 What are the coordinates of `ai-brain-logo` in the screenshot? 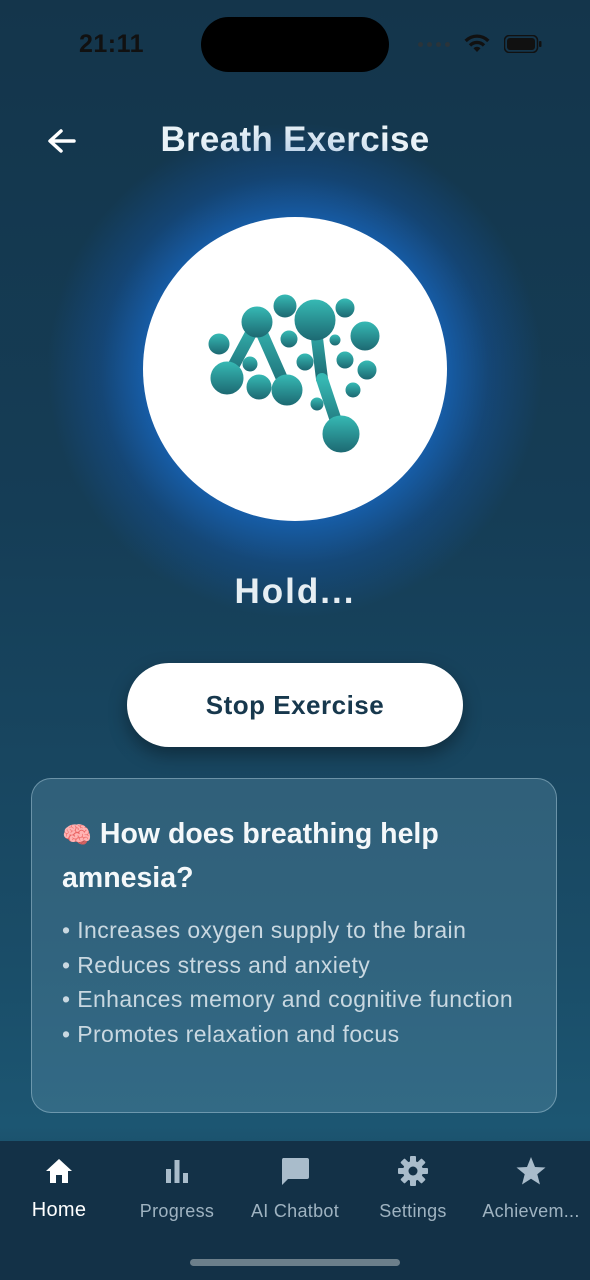 It's located at (294, 373).